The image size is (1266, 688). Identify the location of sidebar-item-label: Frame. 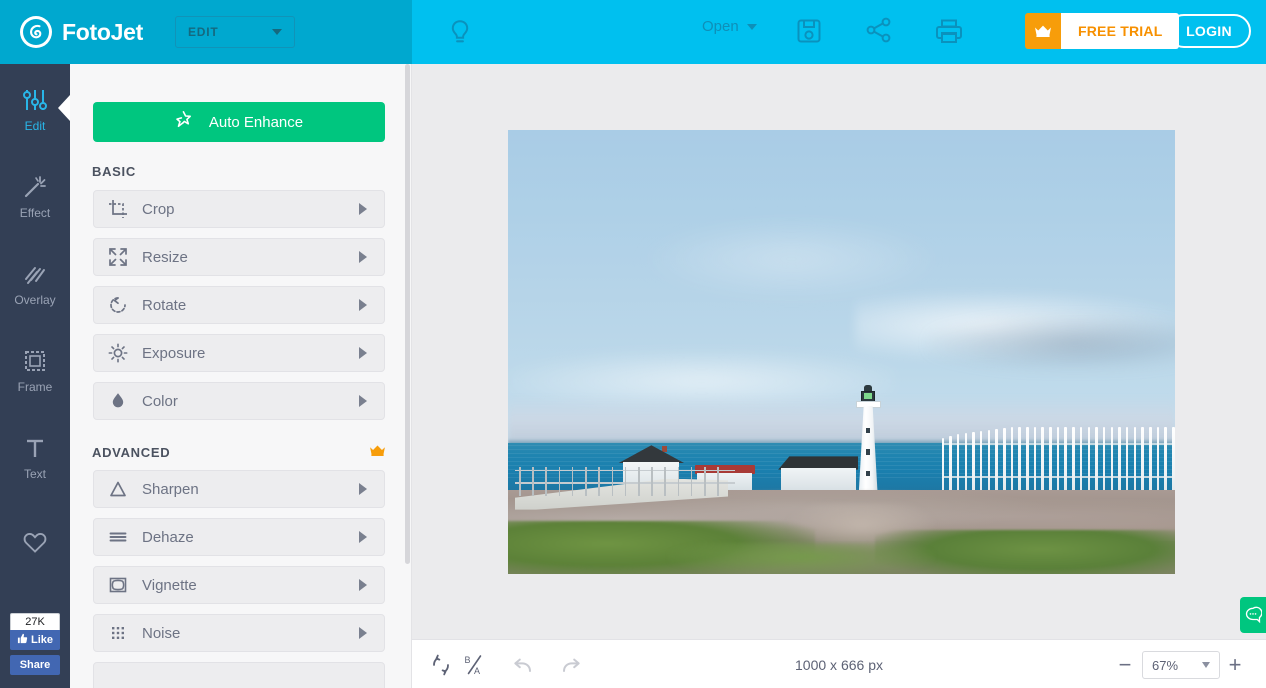
(35, 386).